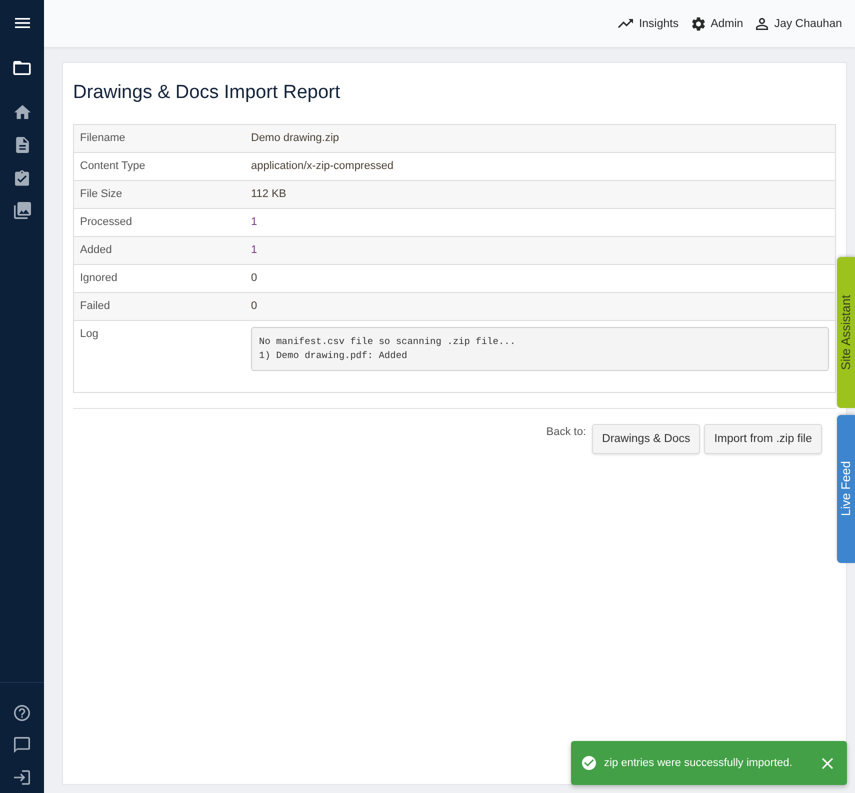 The height and width of the screenshot is (793, 855). What do you see at coordinates (648, 24) in the screenshot?
I see `top-bar-link: Insights` at bounding box center [648, 24].